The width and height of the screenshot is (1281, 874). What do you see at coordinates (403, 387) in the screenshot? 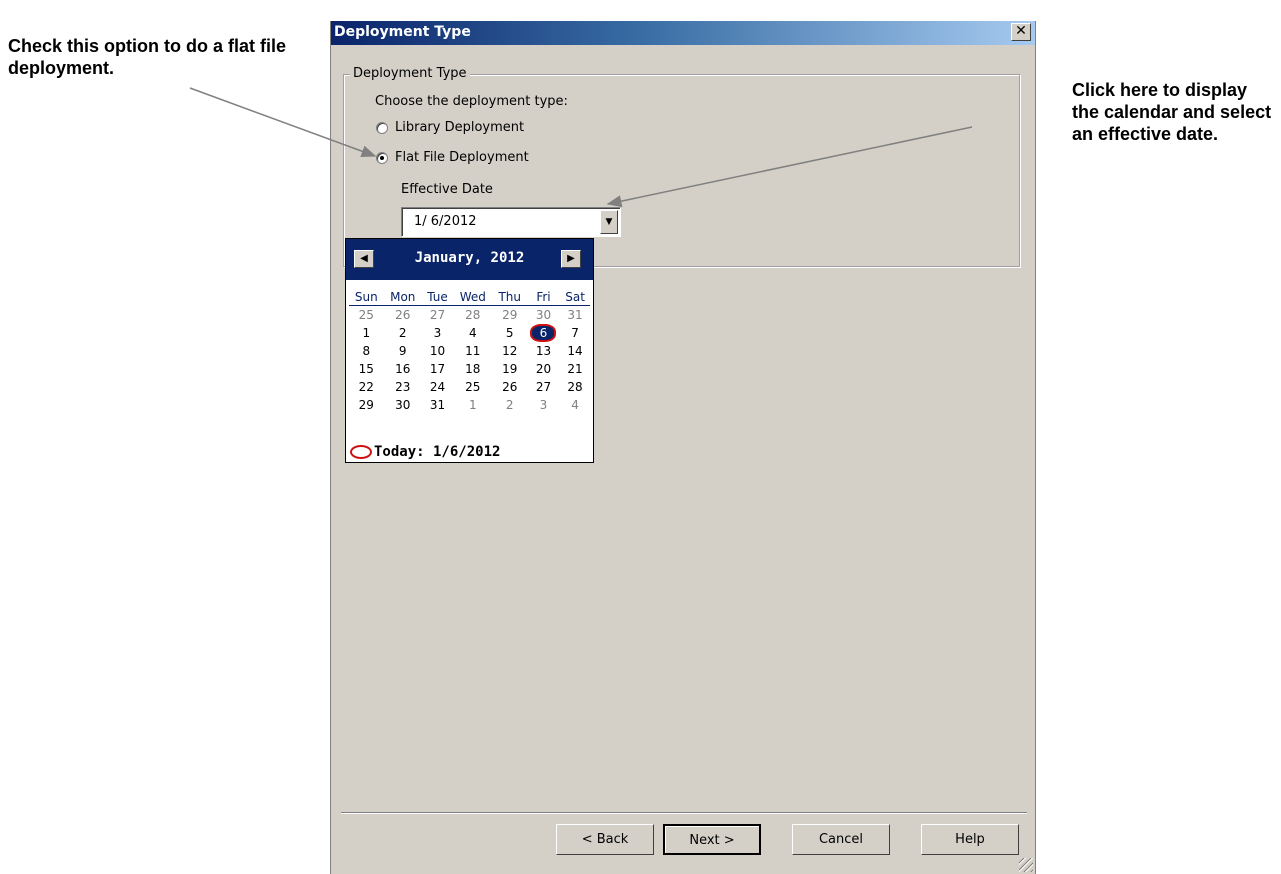
I see `calendar-day: 23` at bounding box center [403, 387].